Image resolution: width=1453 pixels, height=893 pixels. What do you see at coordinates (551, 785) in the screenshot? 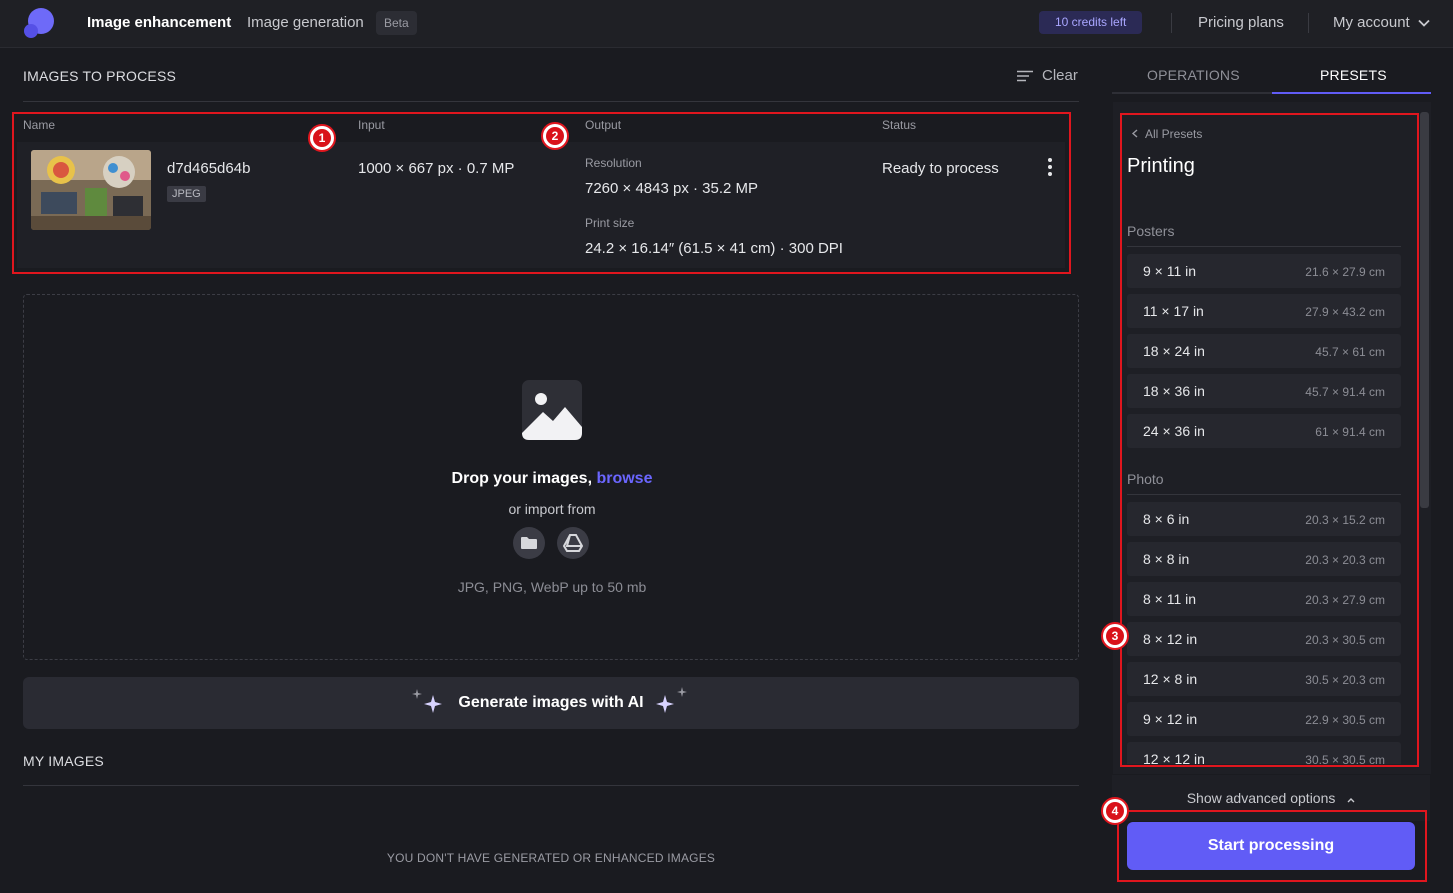
I see `divider` at bounding box center [551, 785].